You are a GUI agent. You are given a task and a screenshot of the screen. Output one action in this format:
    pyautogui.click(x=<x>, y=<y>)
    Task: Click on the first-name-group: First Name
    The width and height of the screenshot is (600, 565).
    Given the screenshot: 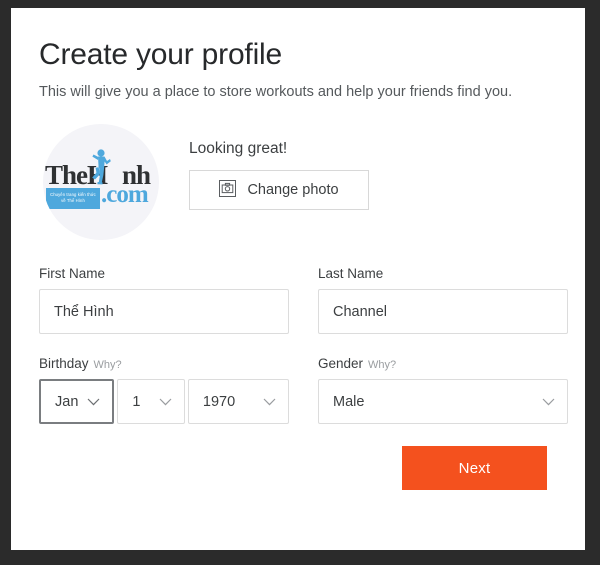 What is the action you would take?
    pyautogui.click(x=164, y=300)
    